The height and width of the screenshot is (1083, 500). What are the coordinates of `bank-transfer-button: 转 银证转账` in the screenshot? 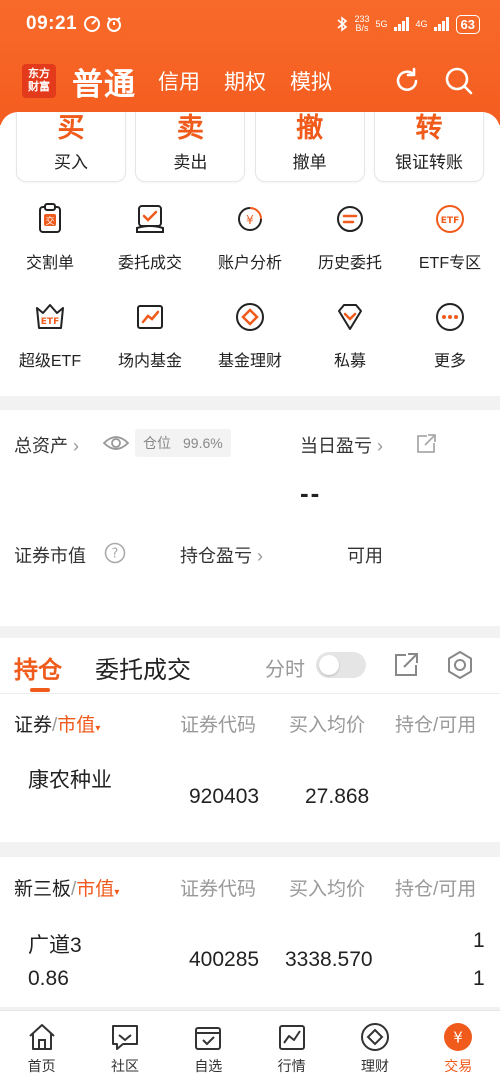 It's located at (428, 147).